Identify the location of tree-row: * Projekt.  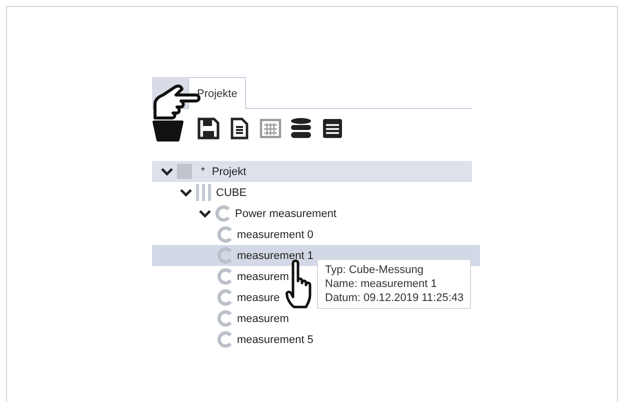
(312, 171).